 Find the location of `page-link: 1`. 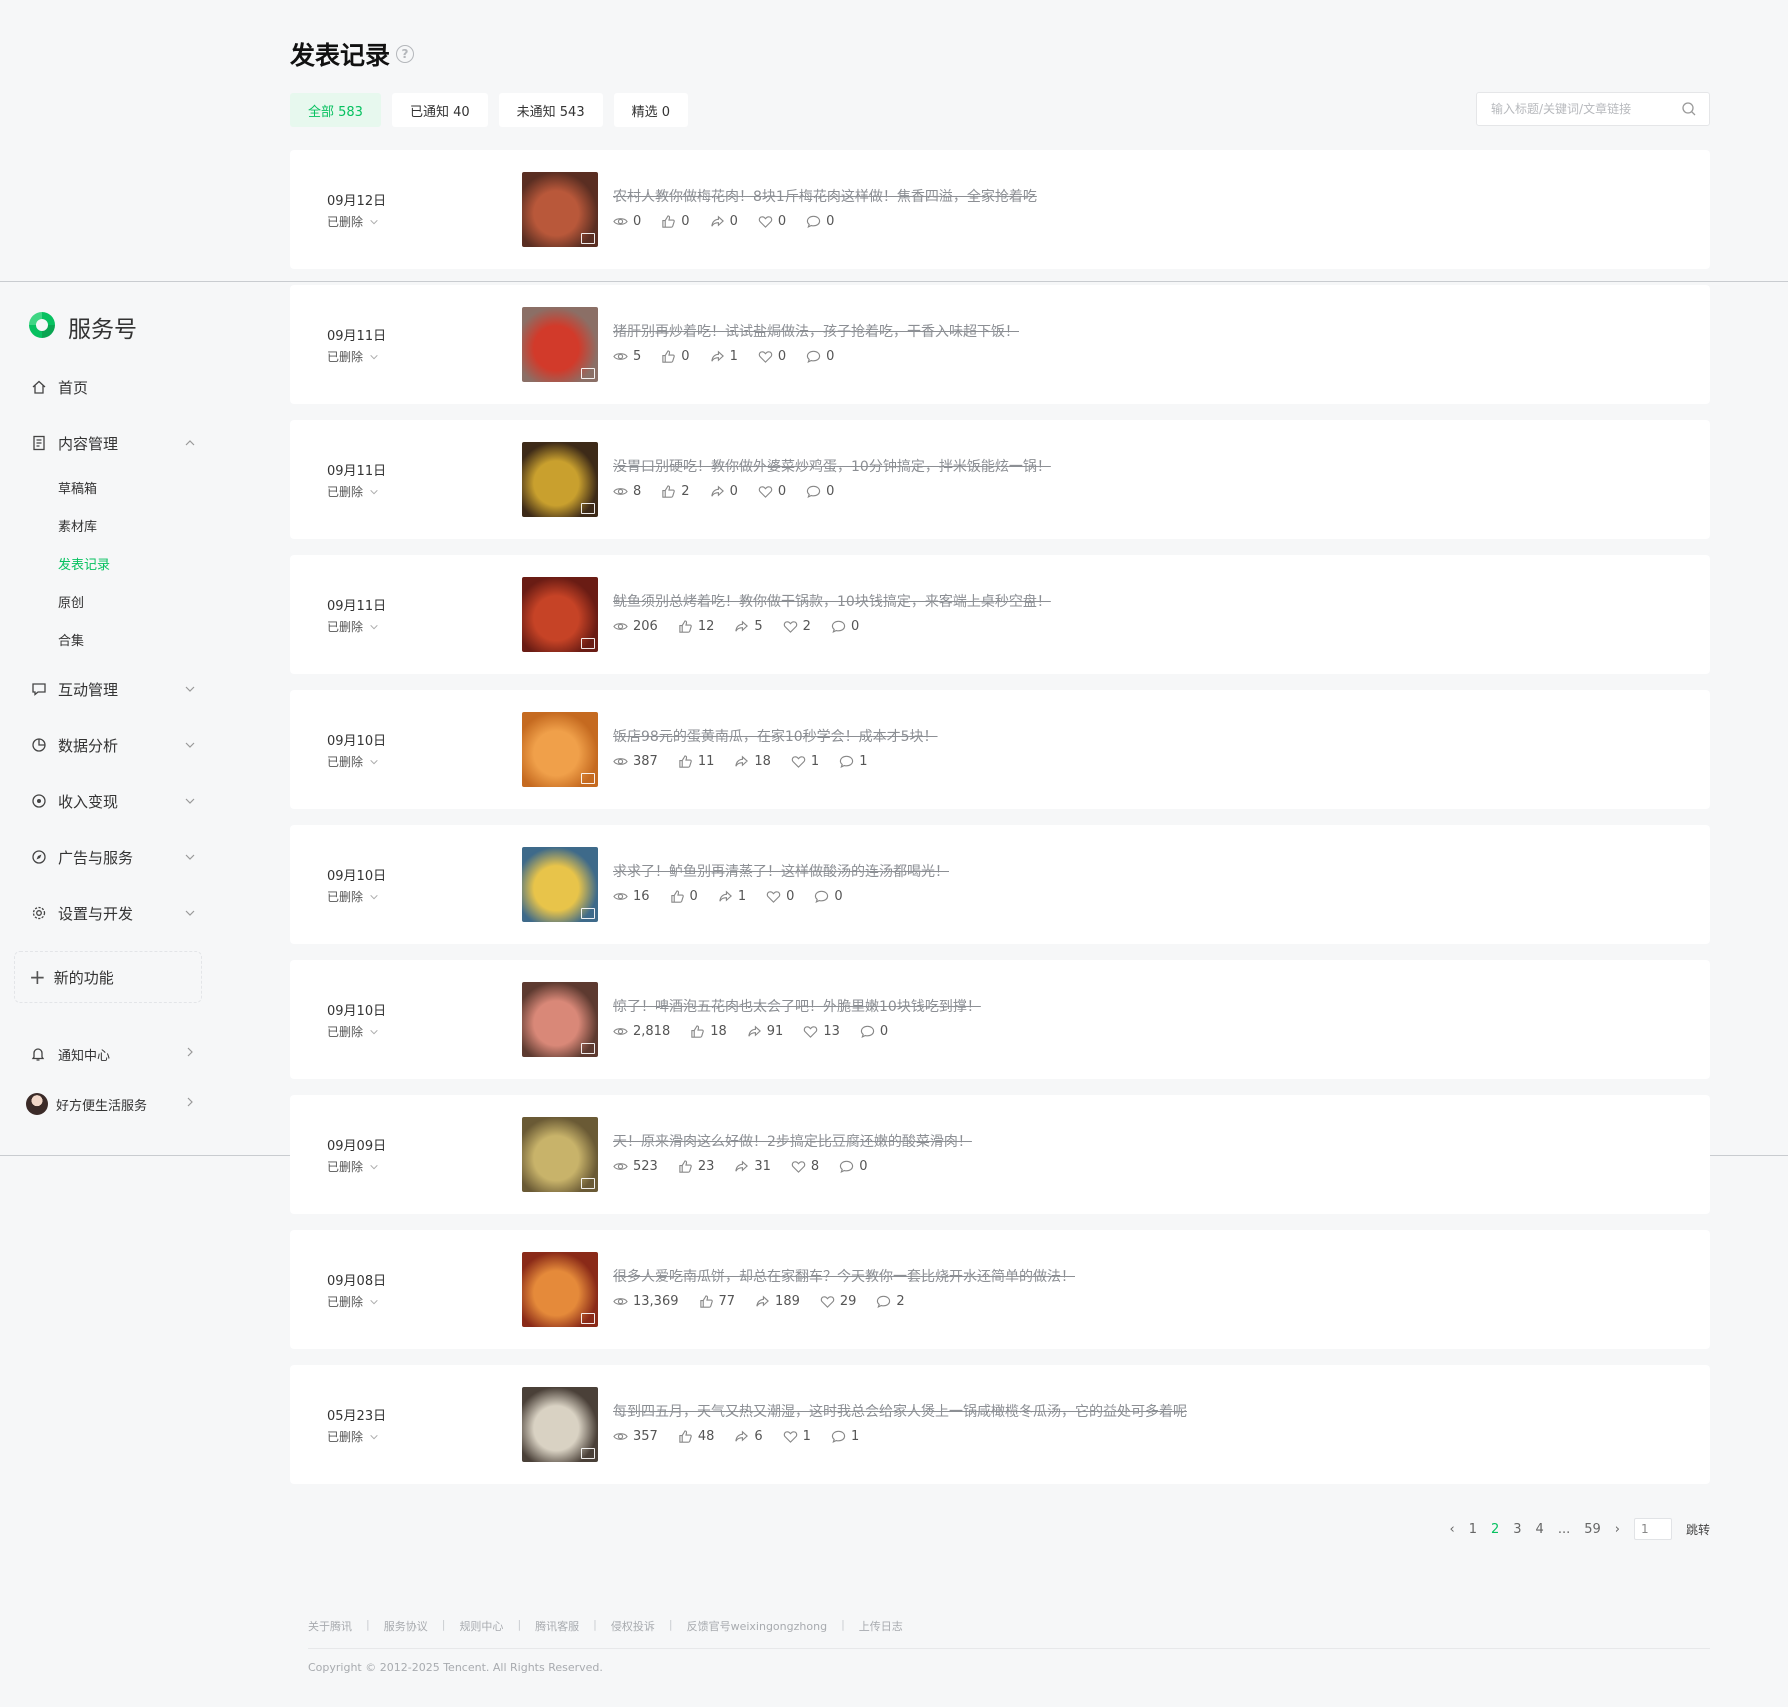

page-link: 1 is located at coordinates (1473, 1529).